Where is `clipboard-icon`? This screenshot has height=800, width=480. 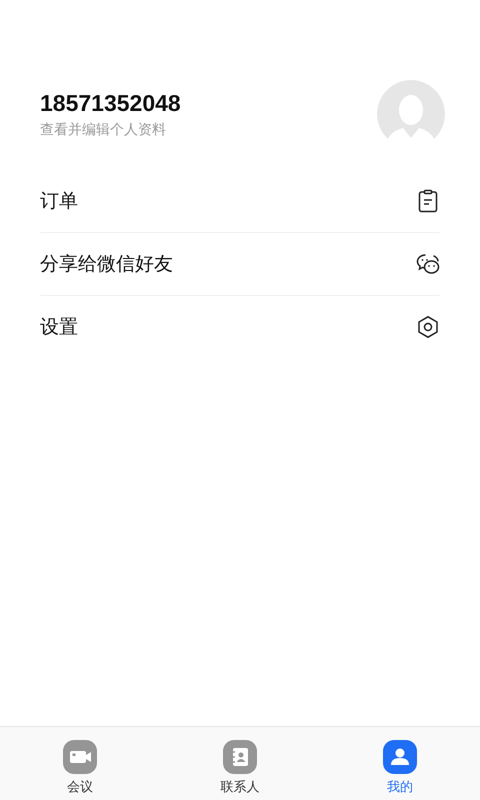 clipboard-icon is located at coordinates (428, 201).